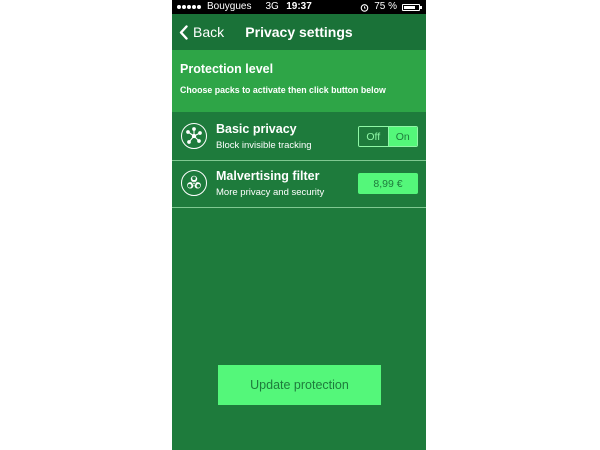  What do you see at coordinates (264, 145) in the screenshot?
I see `pack-description: Block invisible tracking` at bounding box center [264, 145].